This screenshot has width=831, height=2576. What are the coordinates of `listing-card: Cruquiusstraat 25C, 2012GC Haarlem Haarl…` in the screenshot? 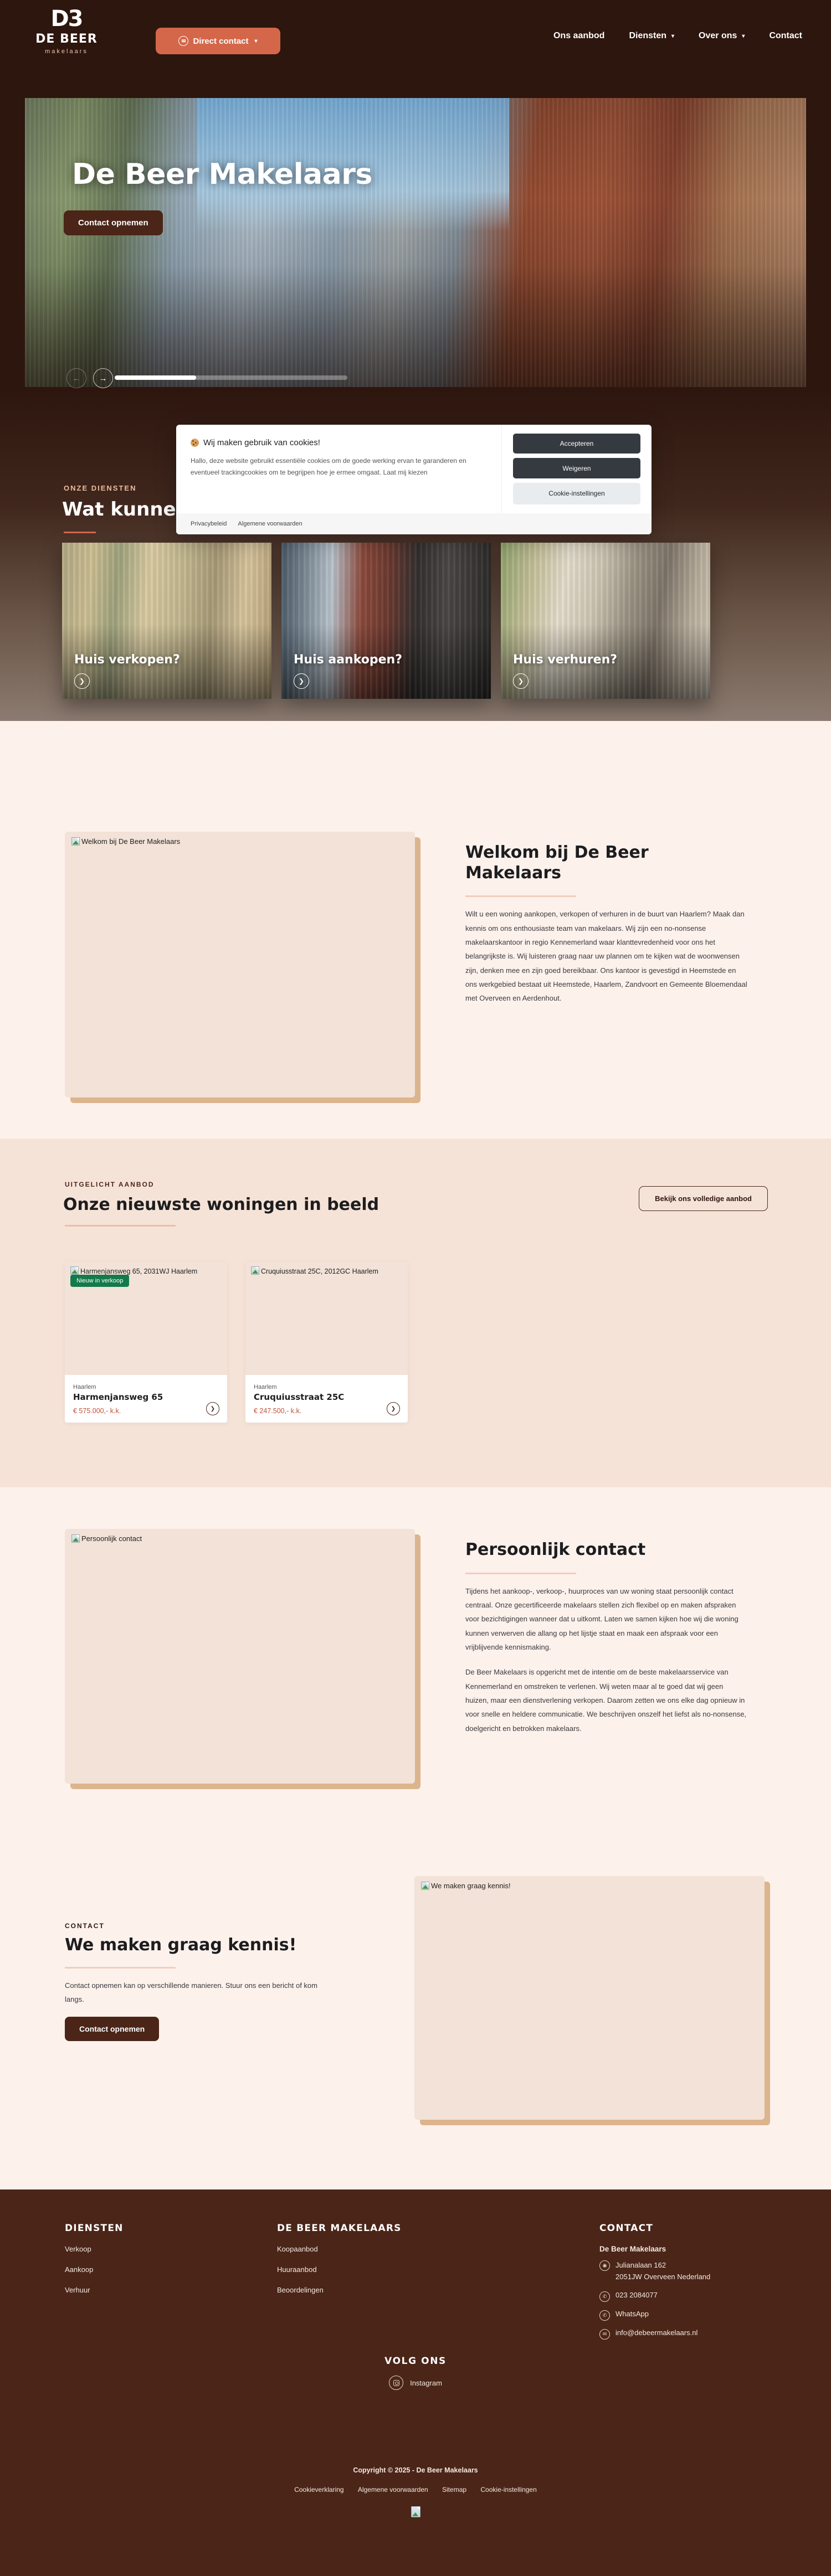 It's located at (326, 1342).